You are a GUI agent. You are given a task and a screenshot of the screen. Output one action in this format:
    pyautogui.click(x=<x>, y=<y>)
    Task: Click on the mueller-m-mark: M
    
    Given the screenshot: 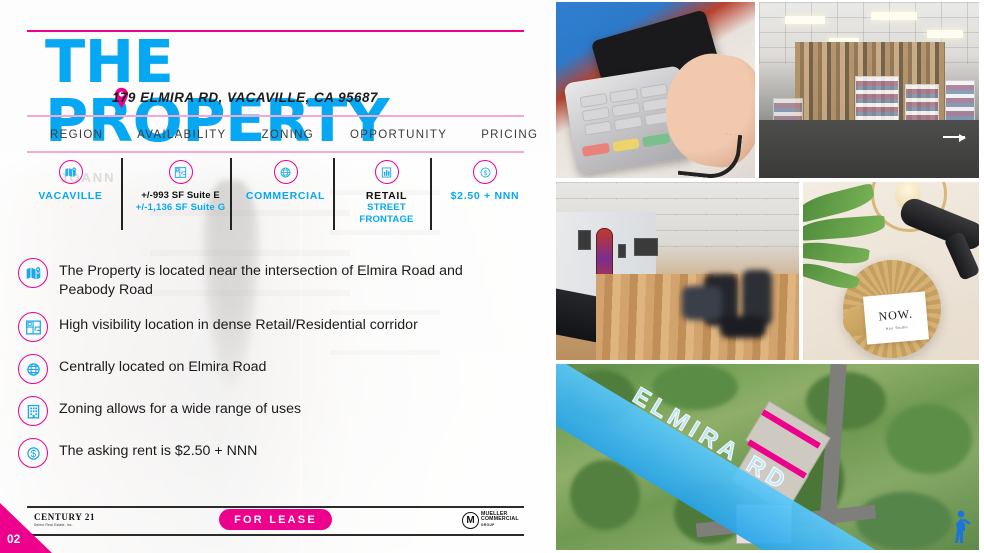 What is the action you would take?
    pyautogui.click(x=470, y=520)
    